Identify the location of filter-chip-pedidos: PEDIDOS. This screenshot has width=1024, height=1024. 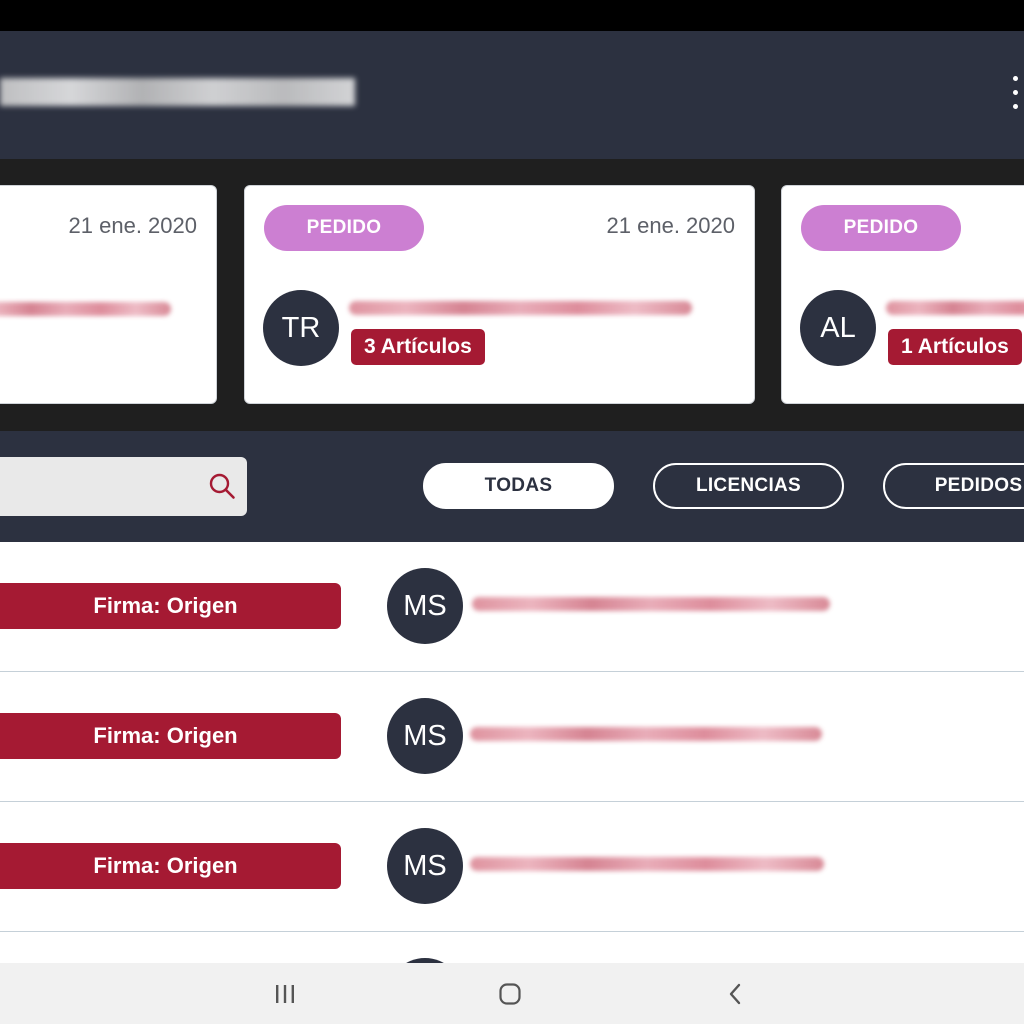
(953, 486).